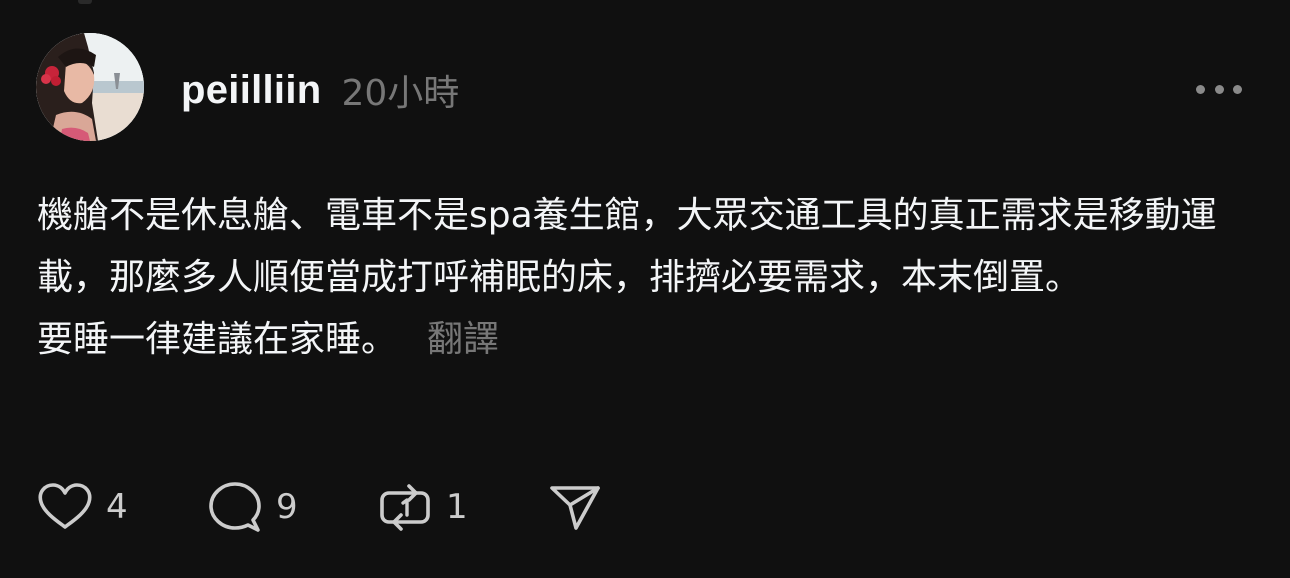  I want to click on send-icon, so click(575, 508).